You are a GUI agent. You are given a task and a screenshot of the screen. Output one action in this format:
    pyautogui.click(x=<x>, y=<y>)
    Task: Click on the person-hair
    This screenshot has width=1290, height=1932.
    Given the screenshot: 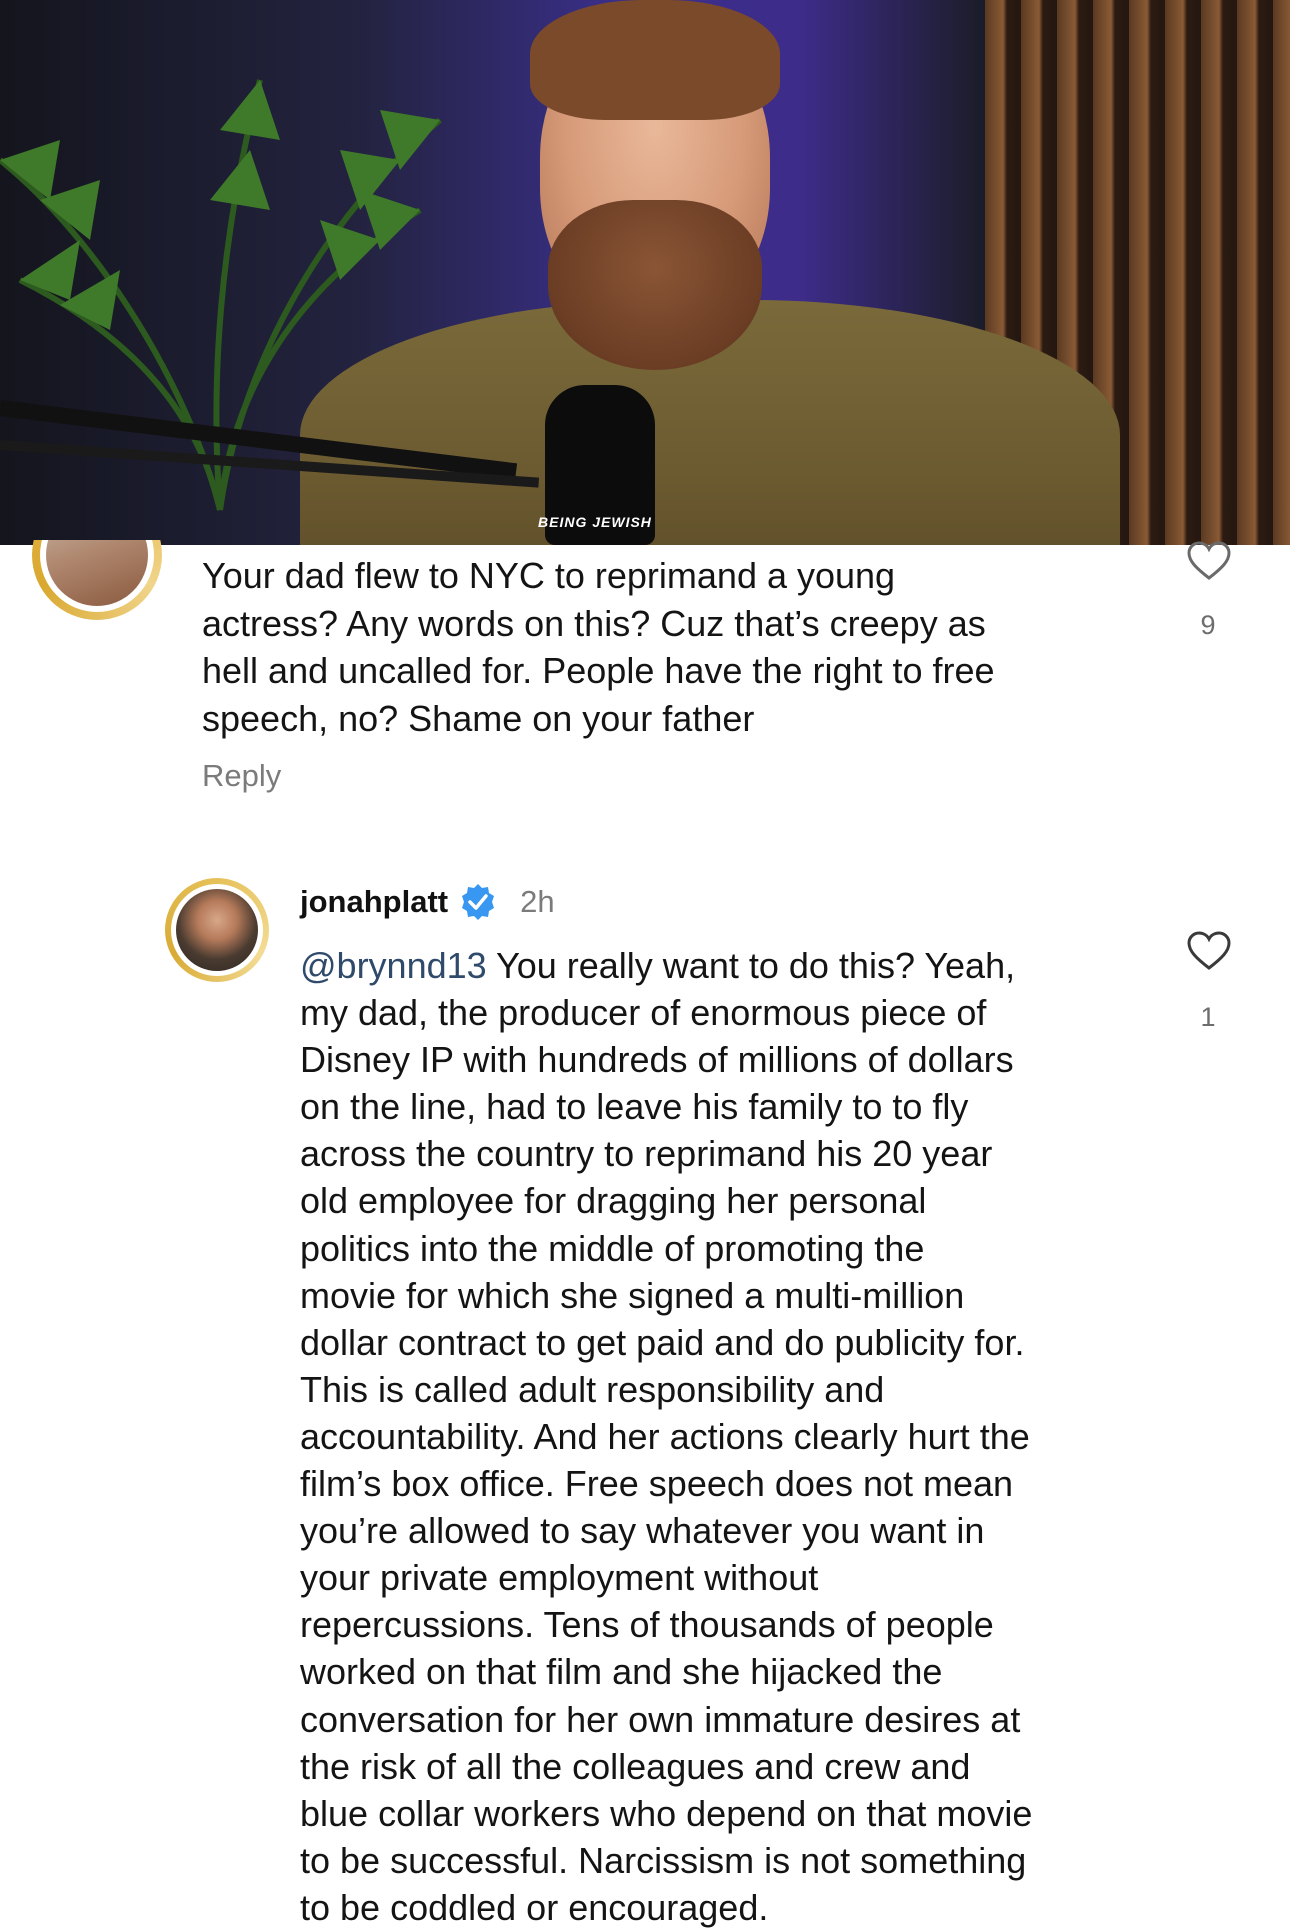 What is the action you would take?
    pyautogui.click(x=655, y=60)
    